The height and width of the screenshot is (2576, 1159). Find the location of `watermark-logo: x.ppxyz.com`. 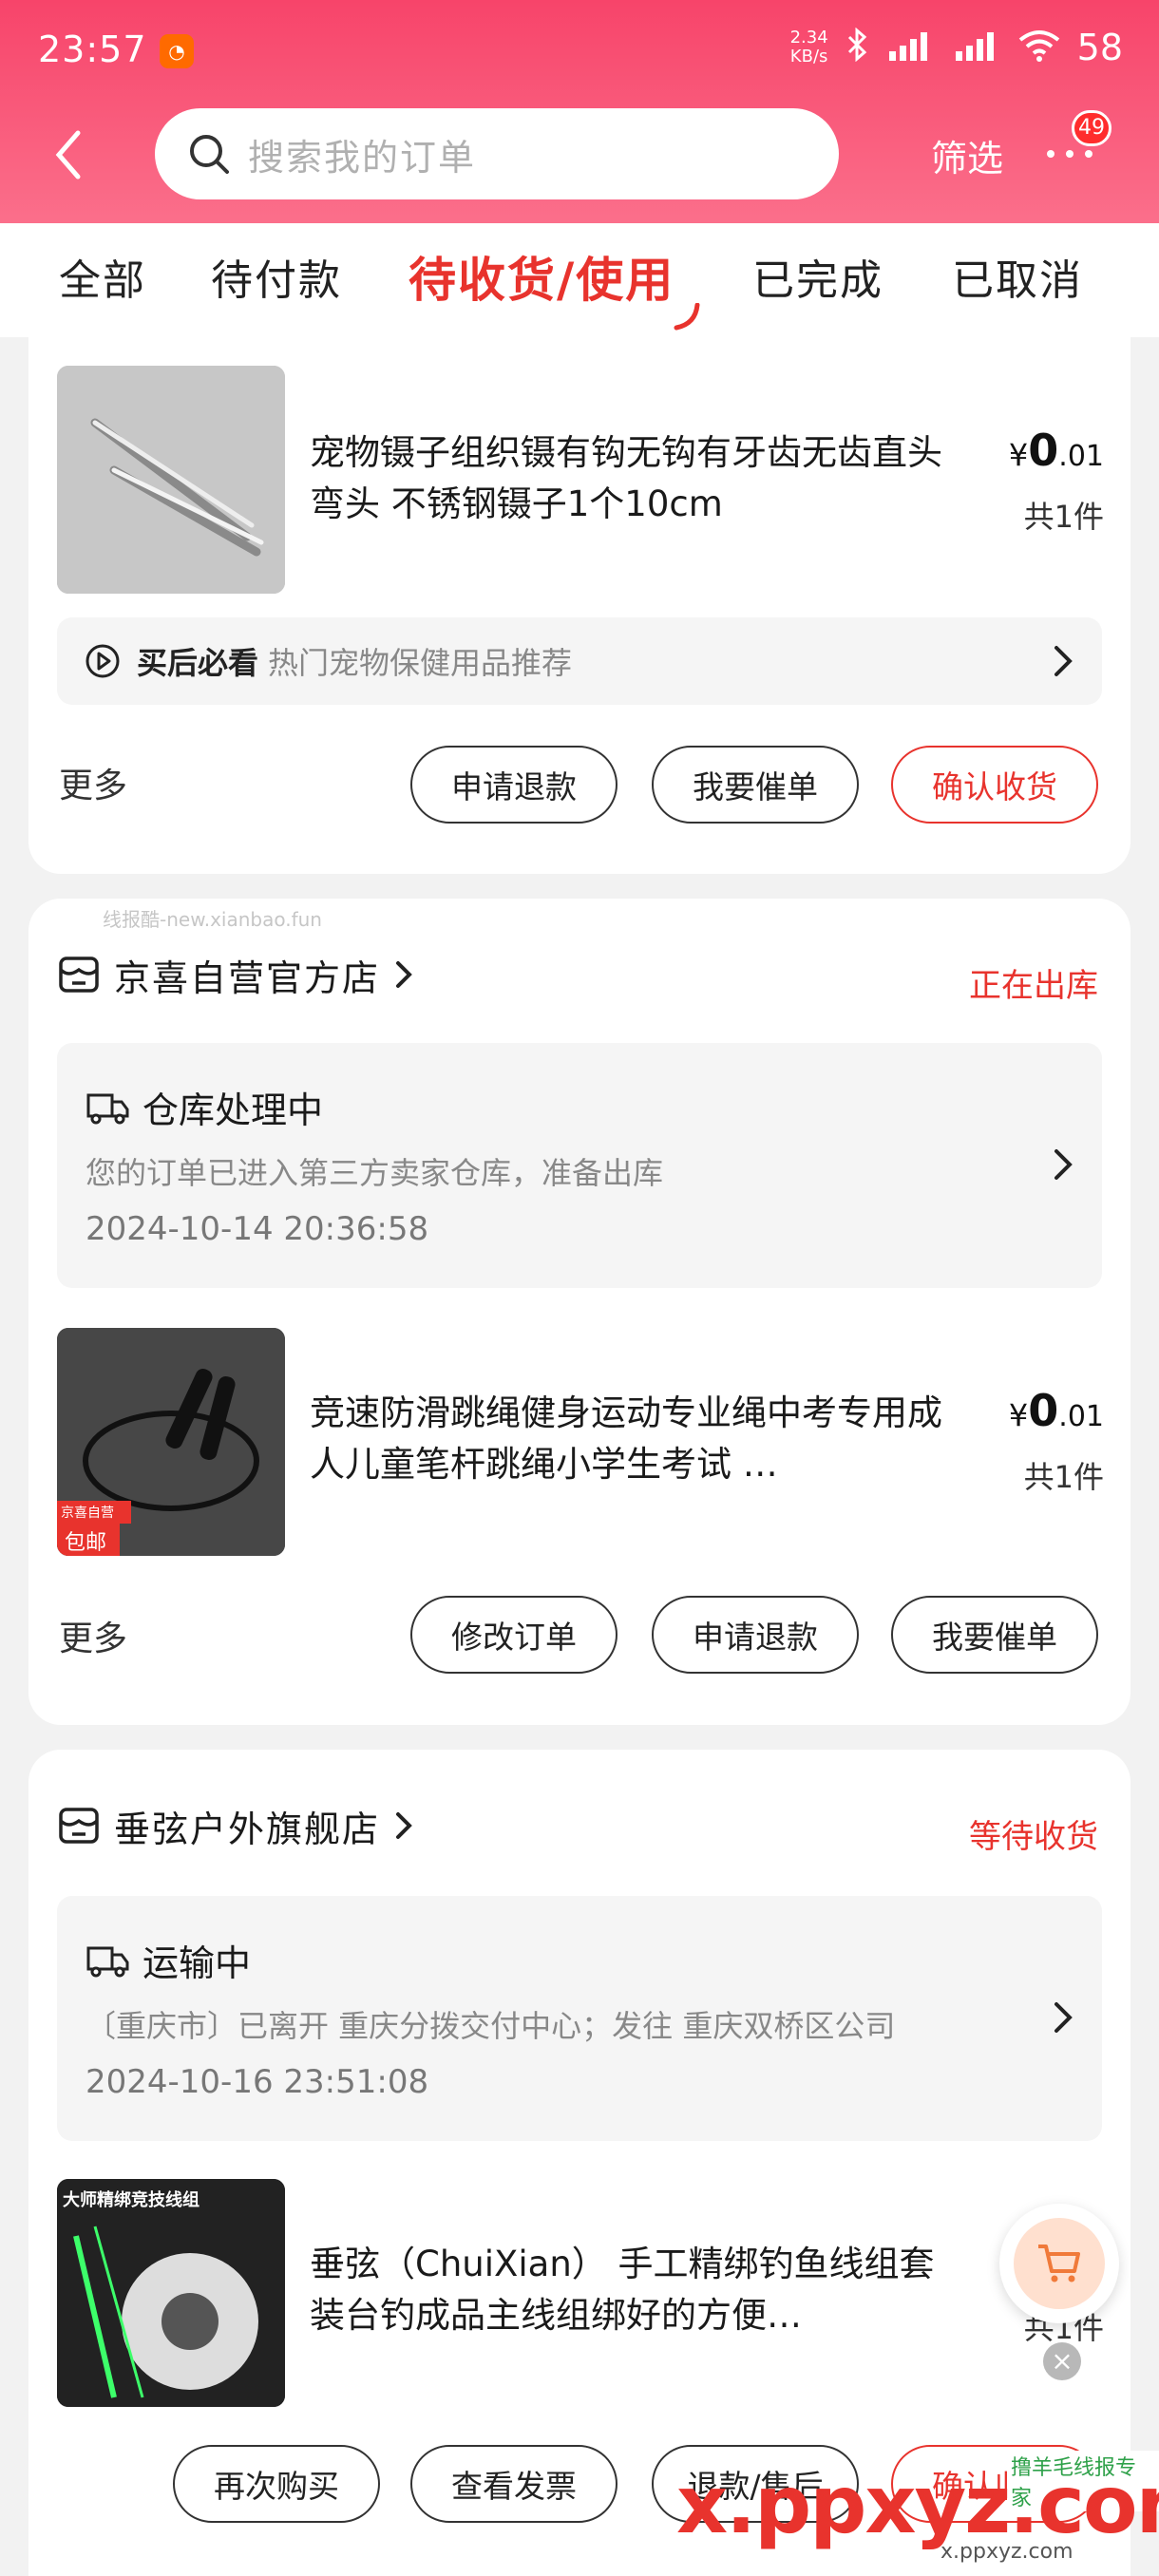

watermark-logo: x.ppxyz.com is located at coordinates (917, 2504).